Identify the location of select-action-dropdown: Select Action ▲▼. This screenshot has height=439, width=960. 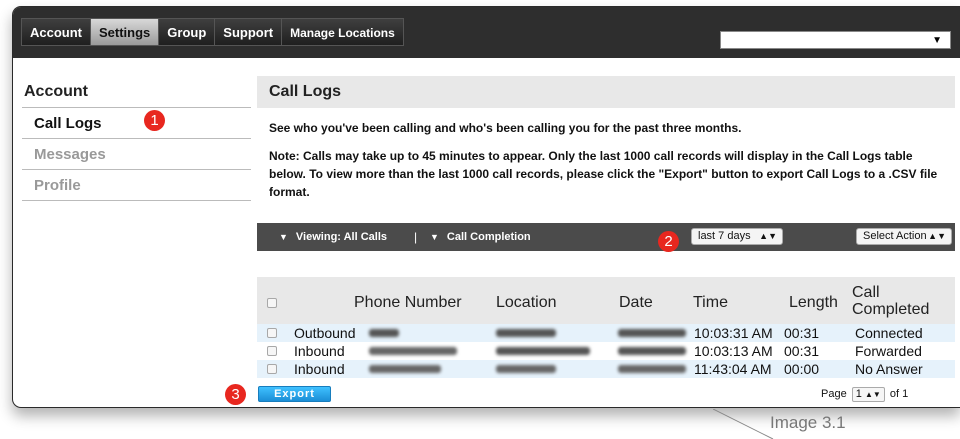
(904, 236).